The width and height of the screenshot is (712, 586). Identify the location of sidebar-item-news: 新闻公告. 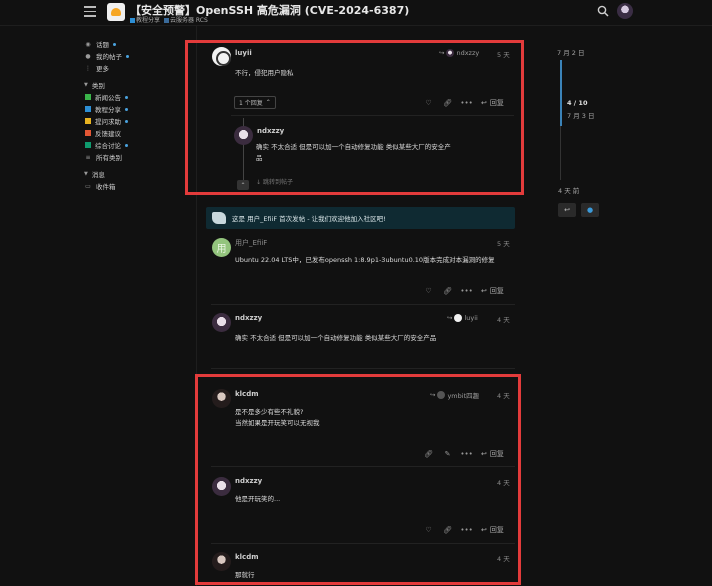
(134, 97).